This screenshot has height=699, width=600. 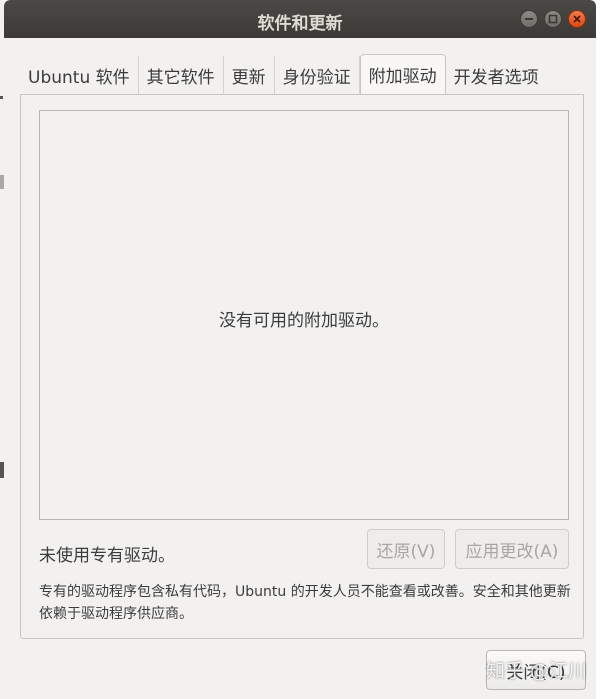 I want to click on minimize-button, so click(x=529, y=19).